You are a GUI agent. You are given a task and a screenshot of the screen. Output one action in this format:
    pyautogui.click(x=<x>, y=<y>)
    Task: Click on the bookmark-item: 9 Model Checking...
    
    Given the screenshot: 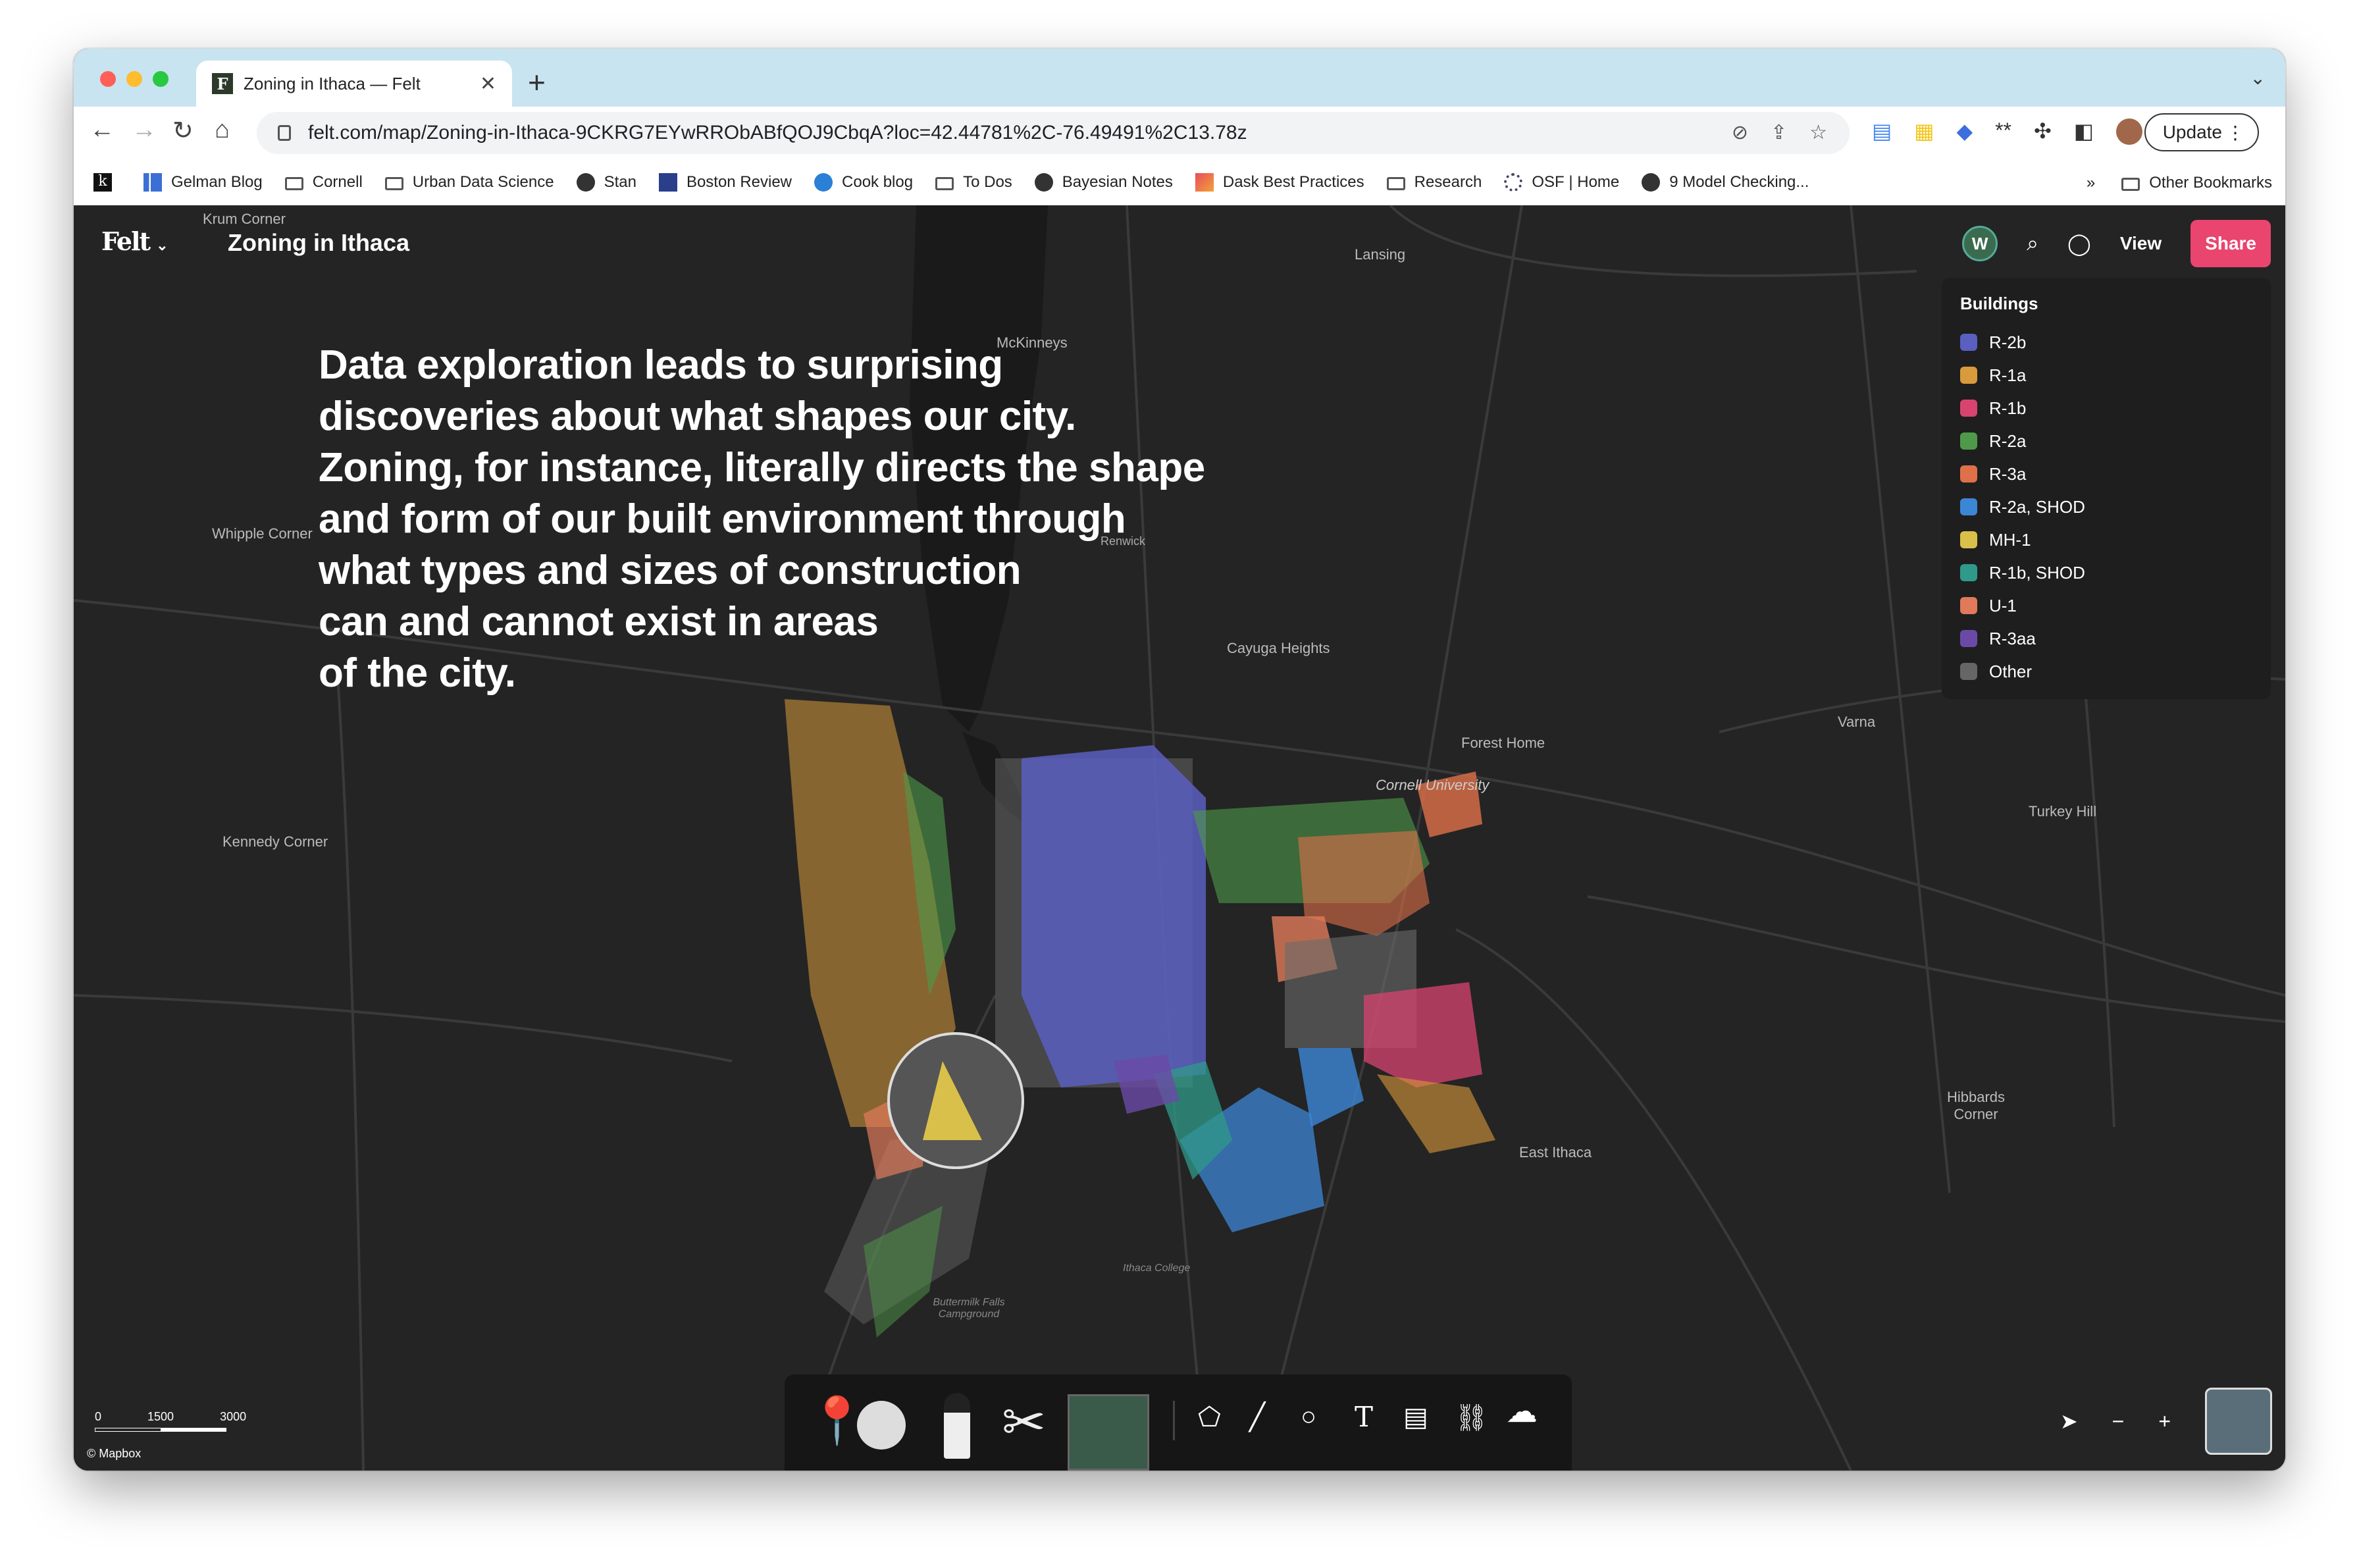 What is the action you would take?
    pyautogui.click(x=1725, y=182)
    